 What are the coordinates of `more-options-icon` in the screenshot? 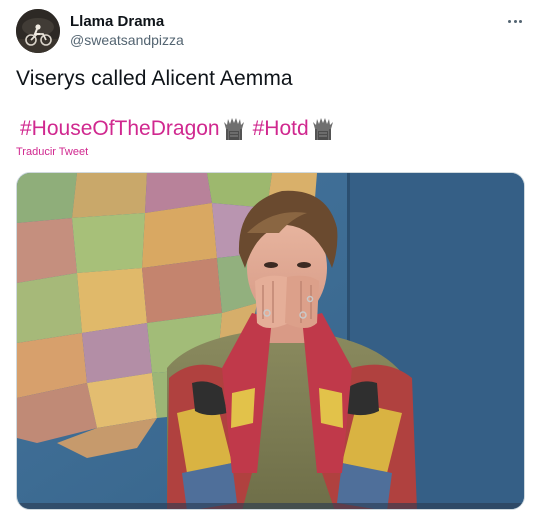 It's located at (515, 21).